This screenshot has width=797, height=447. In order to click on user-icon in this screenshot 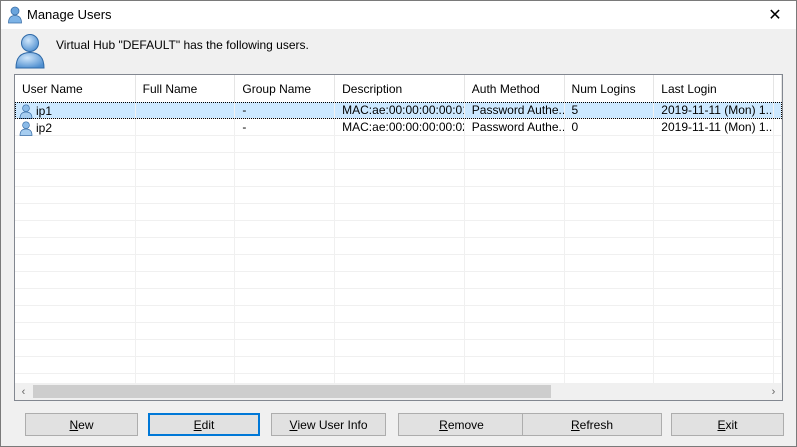, I will do `click(30, 51)`.